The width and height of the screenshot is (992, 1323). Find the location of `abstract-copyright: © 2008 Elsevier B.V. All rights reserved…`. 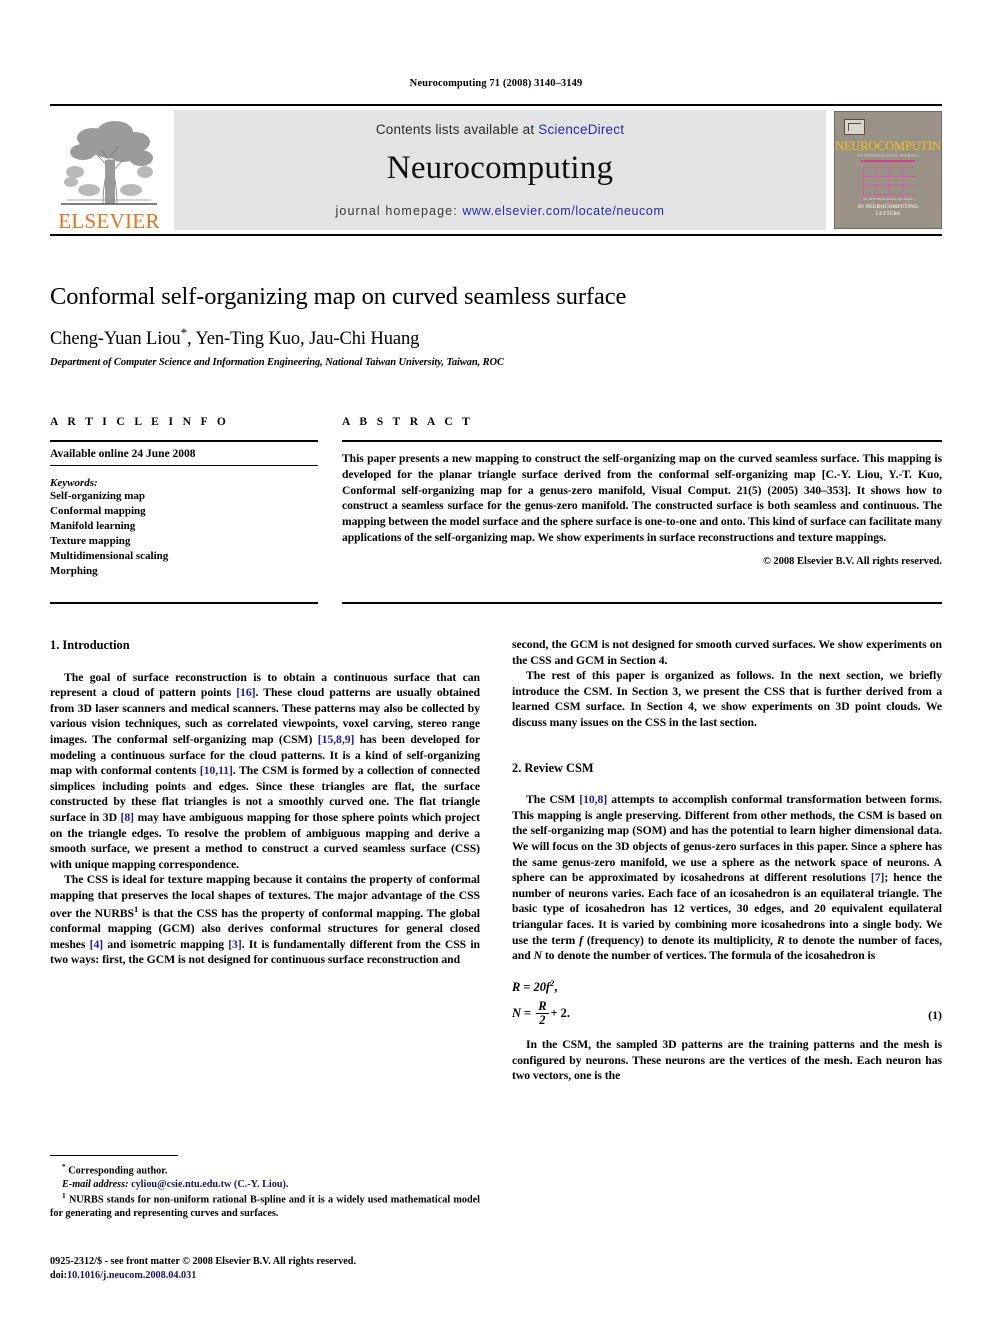

abstract-copyright: © 2008 Elsevier B.V. All rights reserved… is located at coordinates (852, 561).